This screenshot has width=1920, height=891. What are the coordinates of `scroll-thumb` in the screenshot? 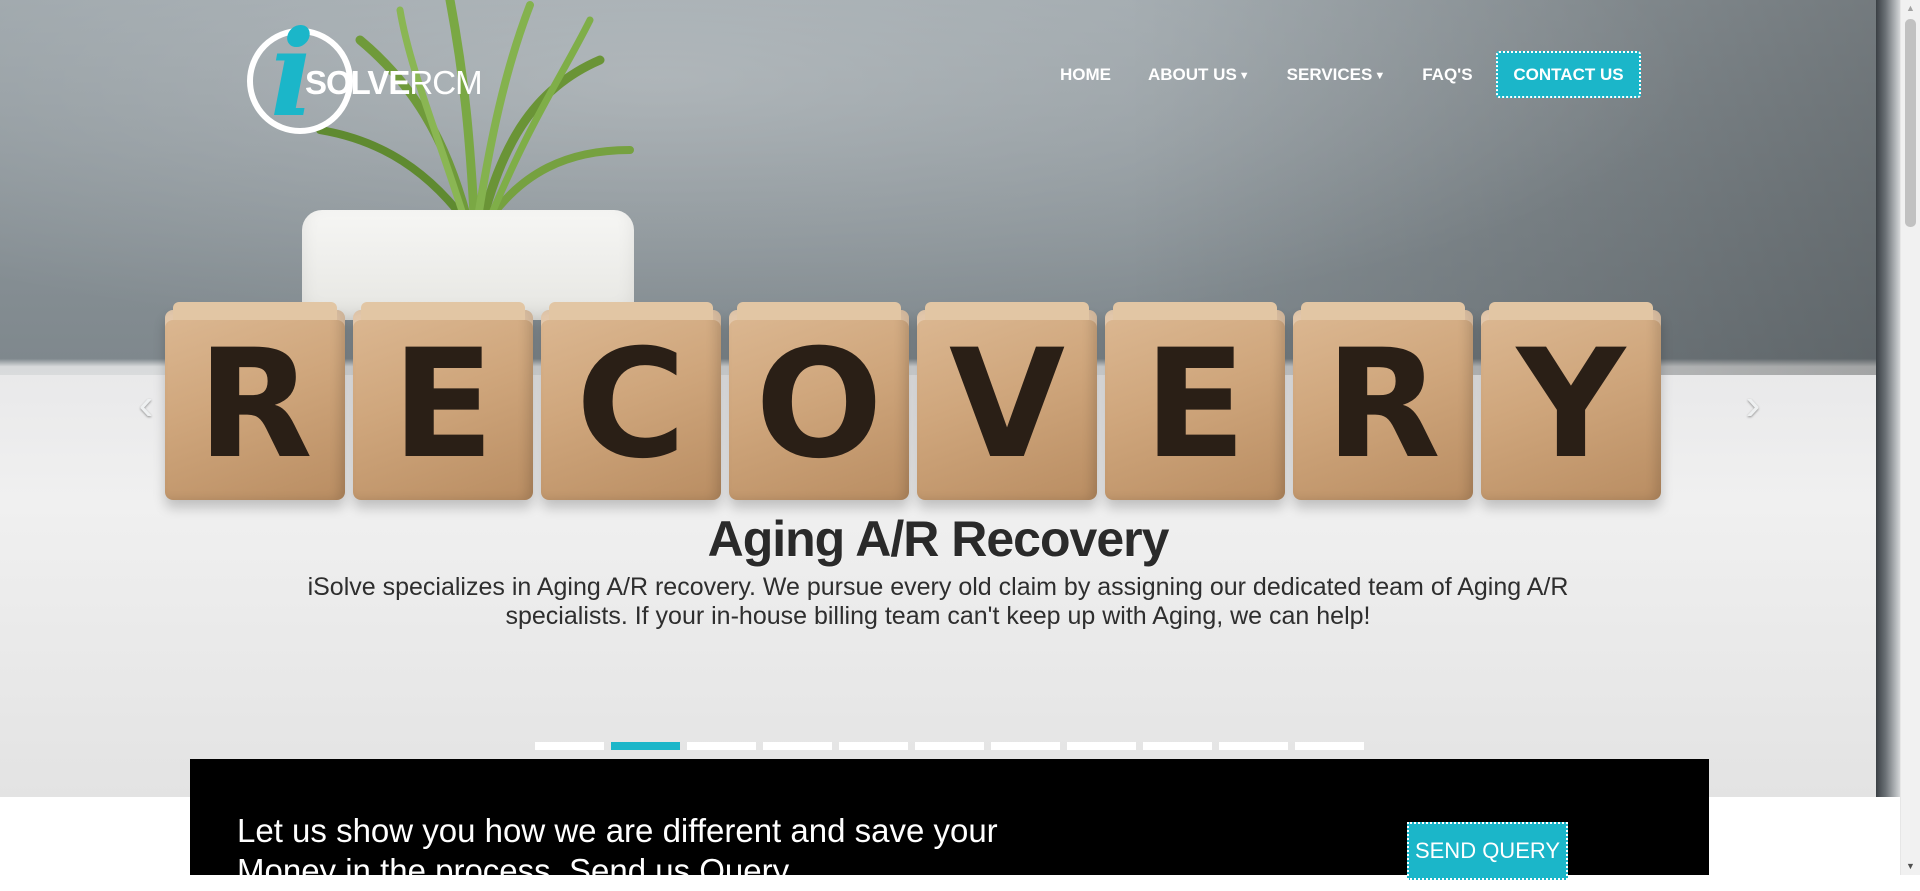 It's located at (1910, 123).